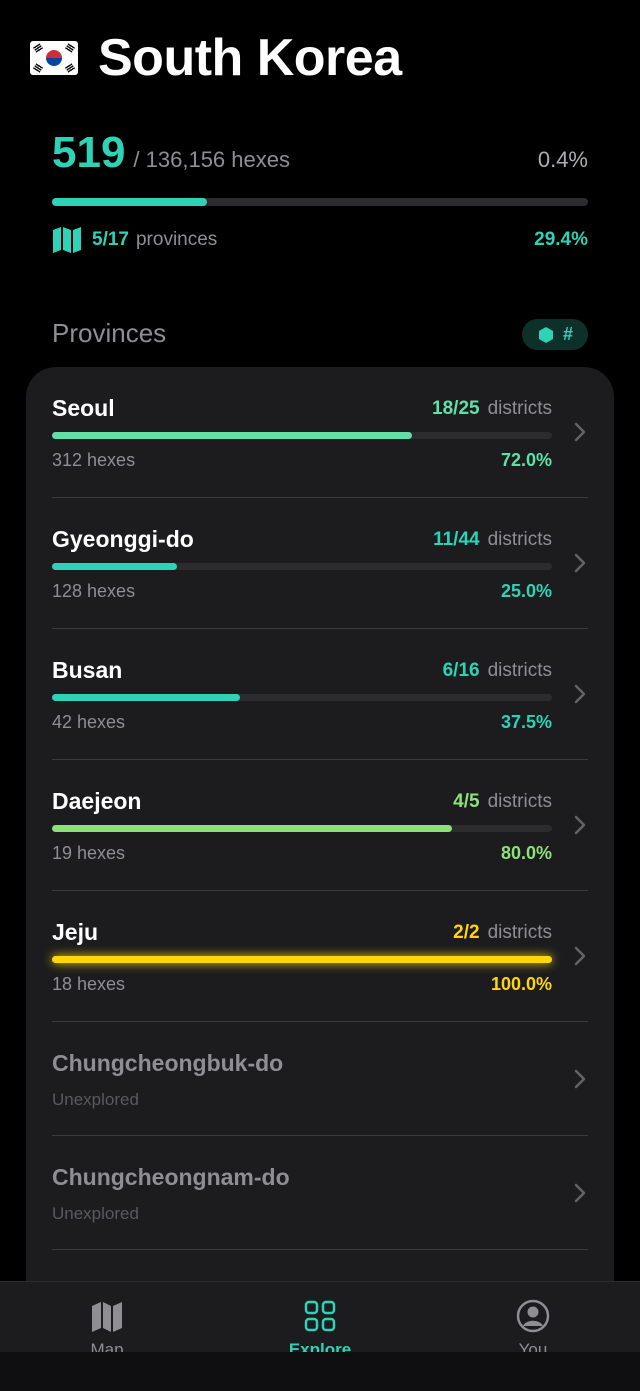 The width and height of the screenshot is (640, 1391). Describe the element at coordinates (211, 159) in the screenshot. I see `total-hexes: / 136,156 hexes` at that location.